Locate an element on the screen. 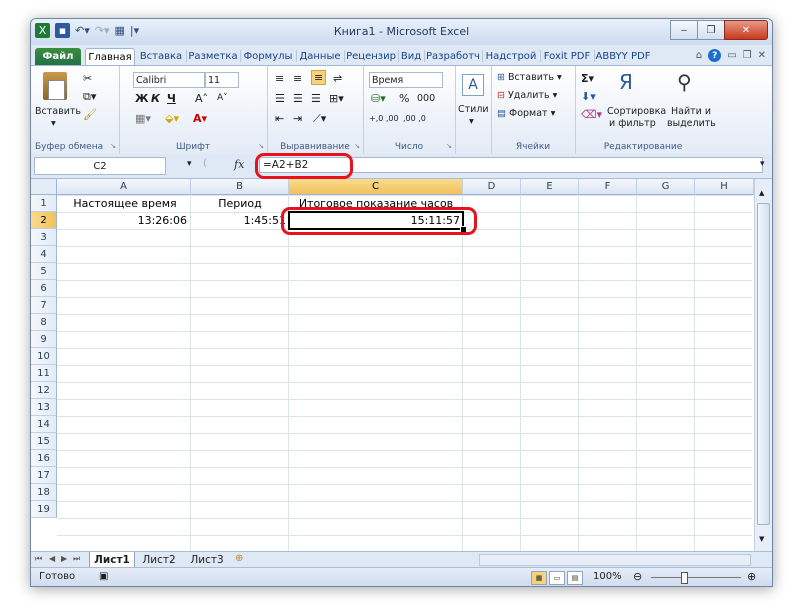 Image resolution: width=800 pixels, height=613 pixels. row-header-13: 13 is located at coordinates (44, 407).